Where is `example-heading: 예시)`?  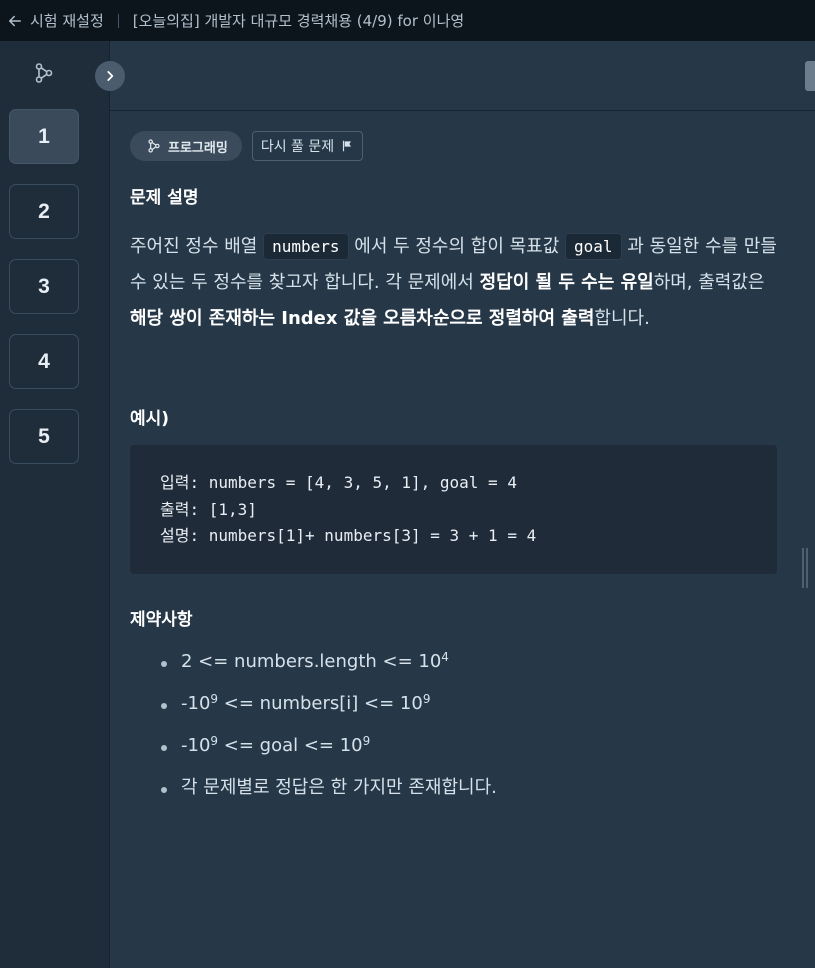
example-heading: 예시) is located at coordinates (150, 419).